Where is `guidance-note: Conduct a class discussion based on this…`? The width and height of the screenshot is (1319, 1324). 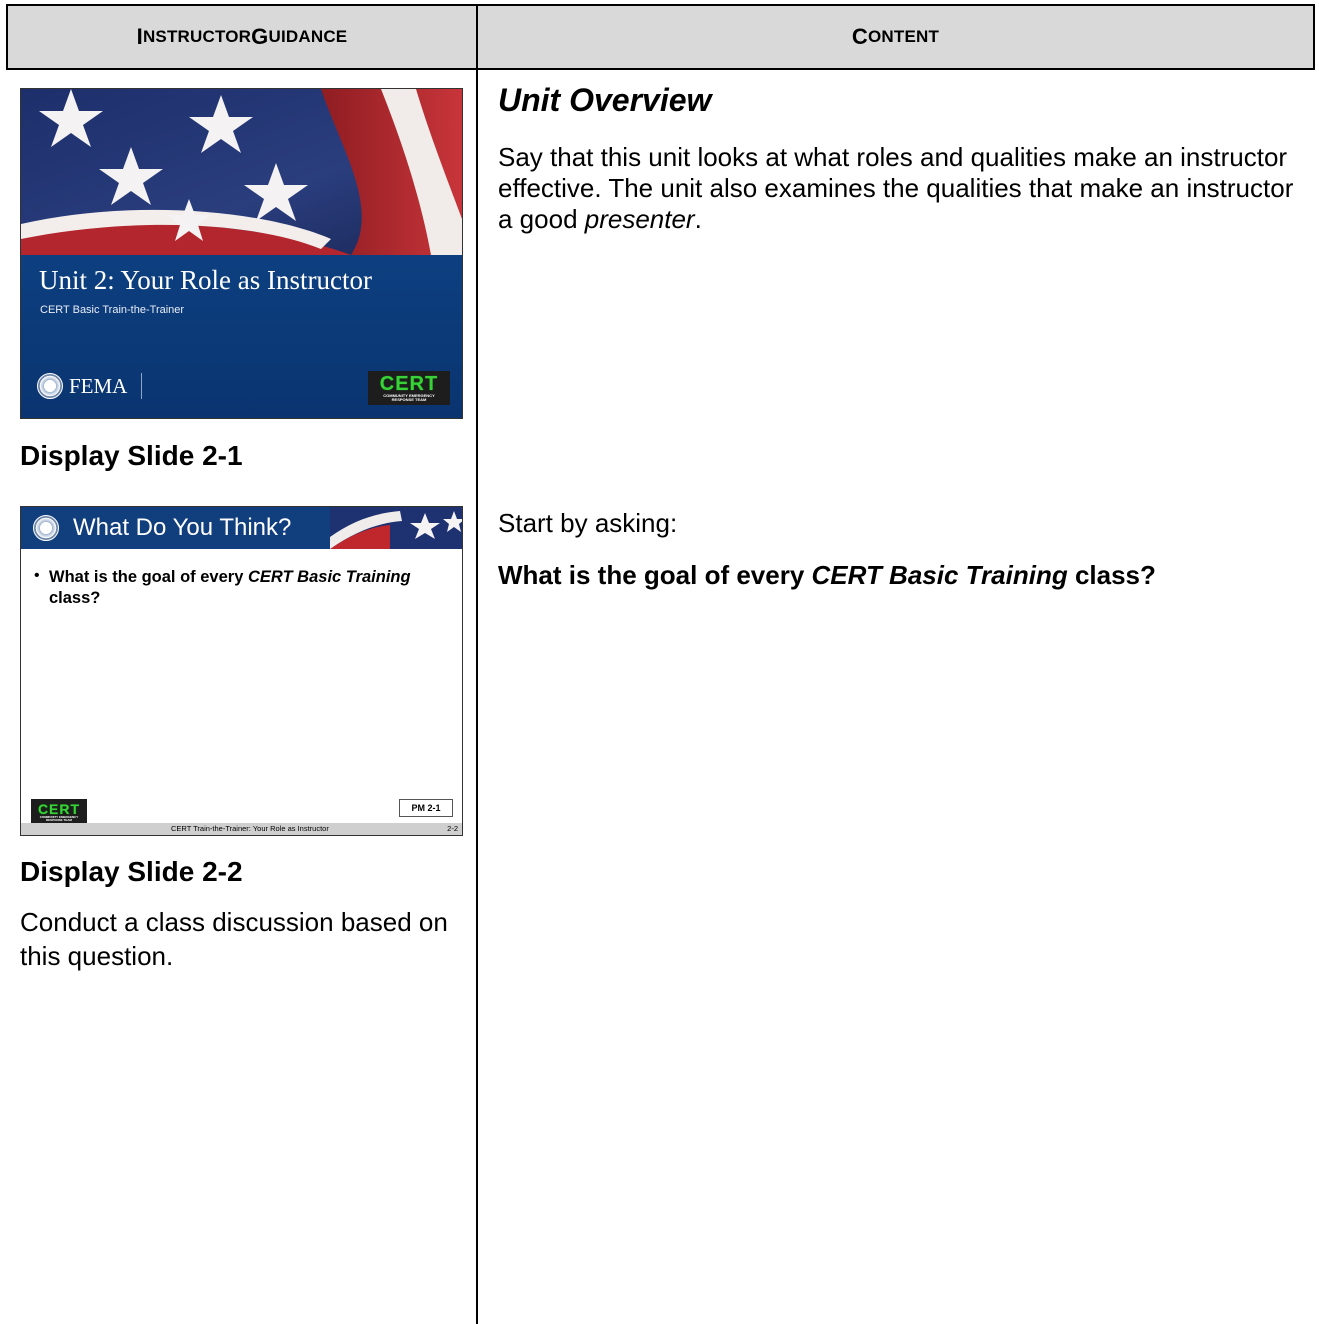
guidance-note: Conduct a class discussion based on this… is located at coordinates (234, 939).